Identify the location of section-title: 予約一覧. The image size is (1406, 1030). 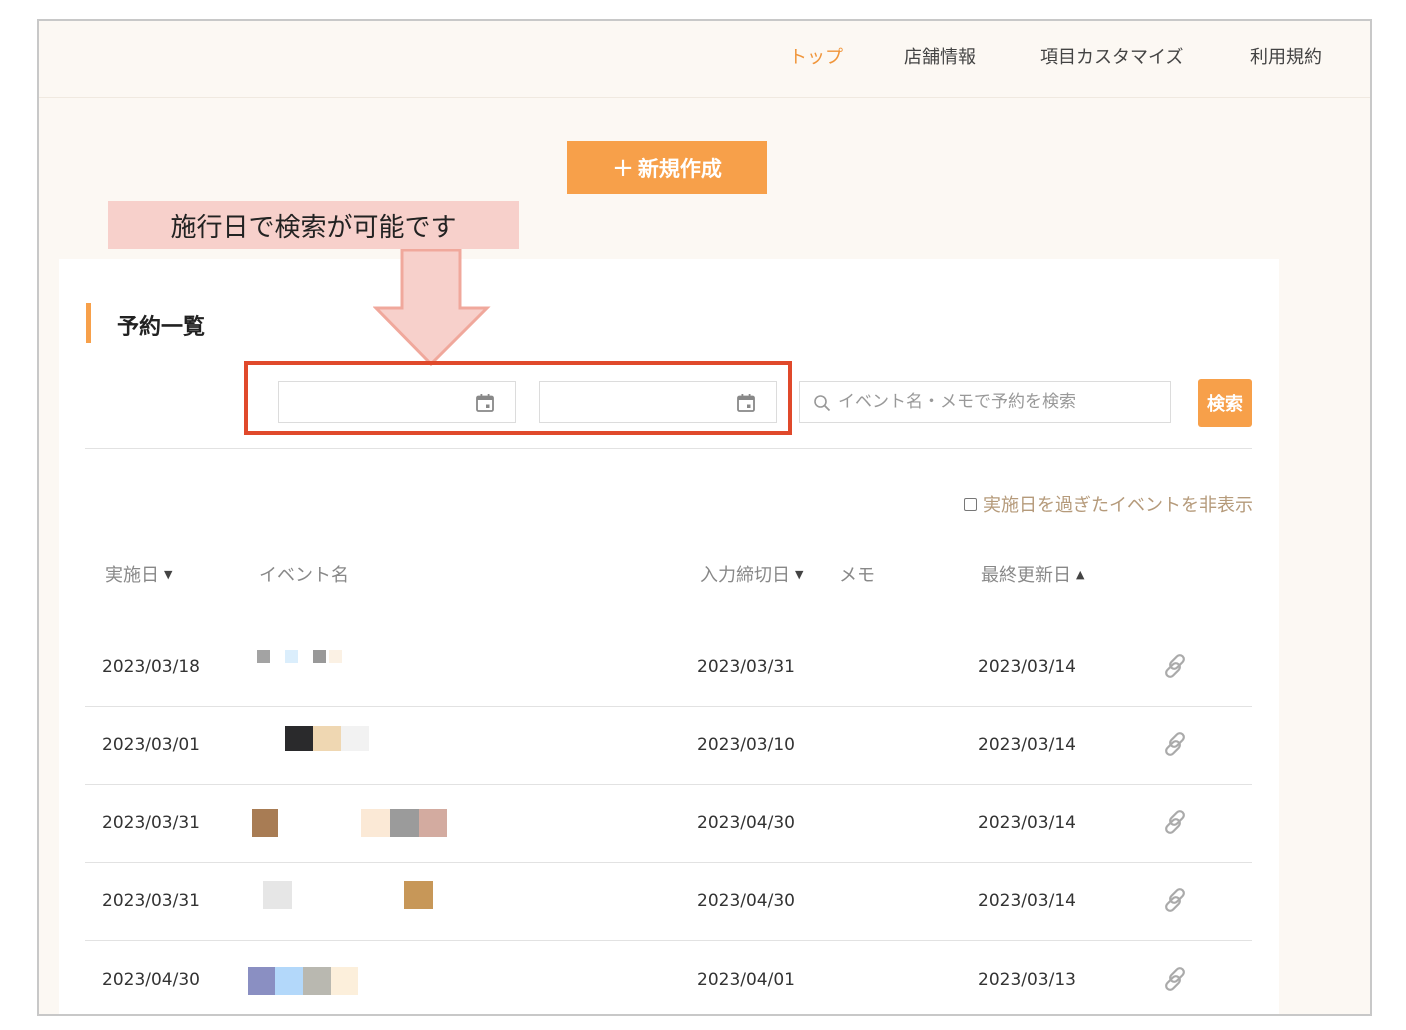
(161, 327).